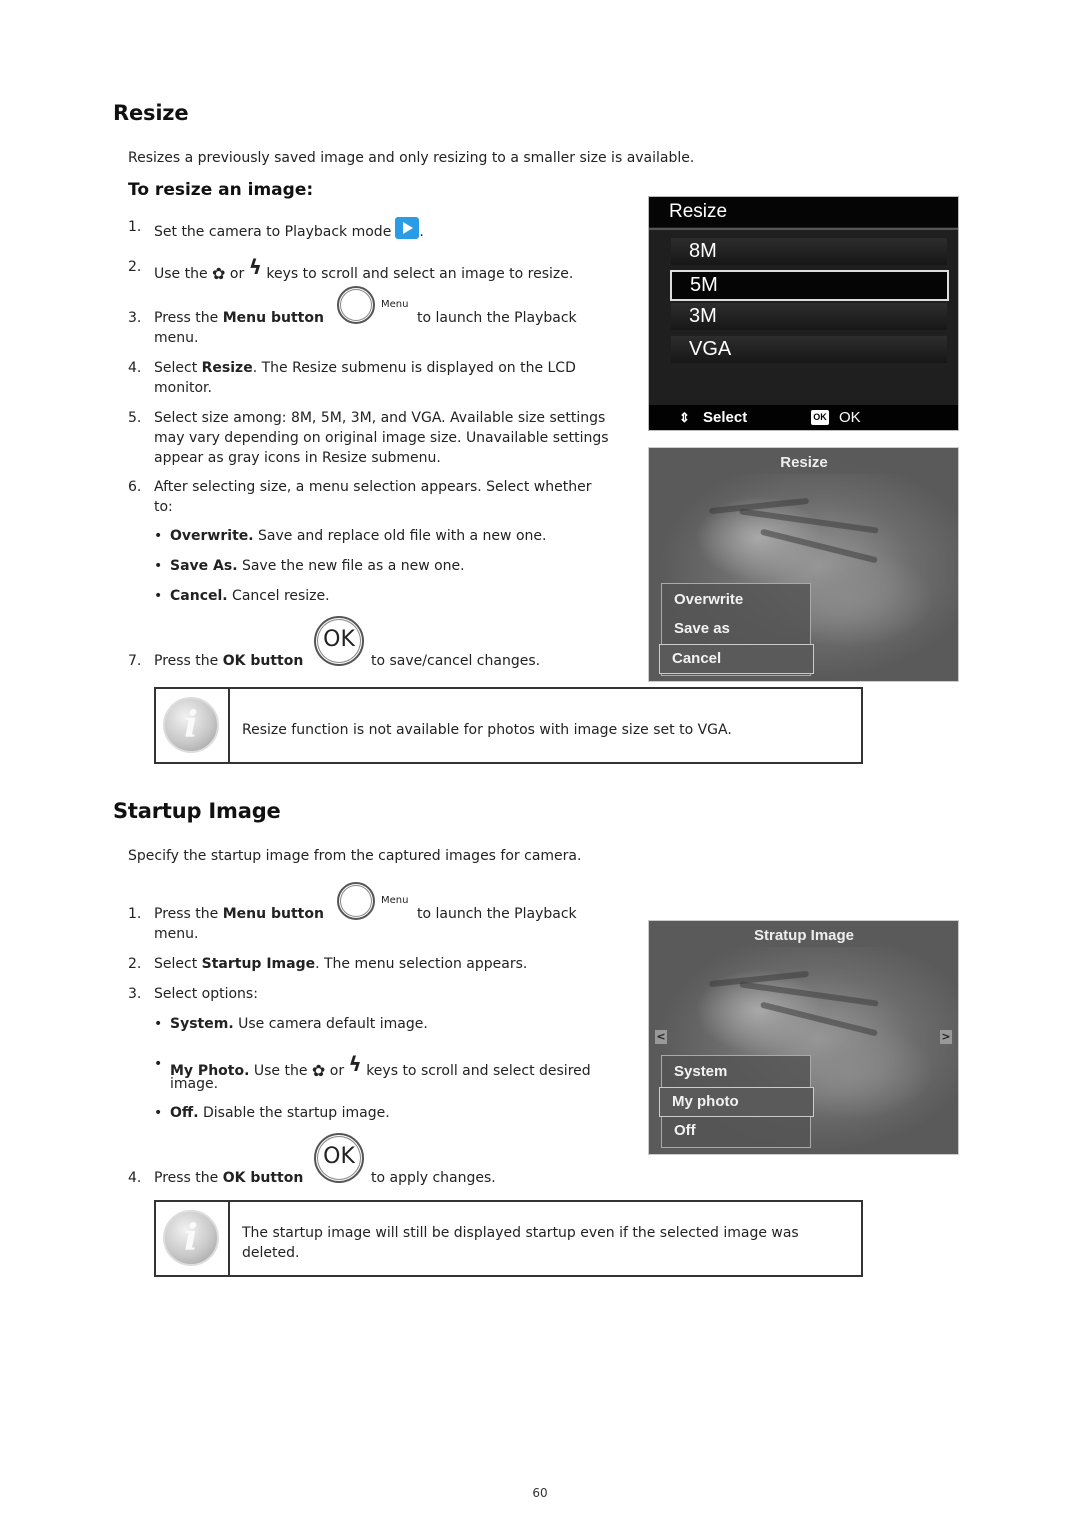 The width and height of the screenshot is (1080, 1527). I want to click on resize-popup-menu: Overwrite Save as Cancel, so click(736, 629).